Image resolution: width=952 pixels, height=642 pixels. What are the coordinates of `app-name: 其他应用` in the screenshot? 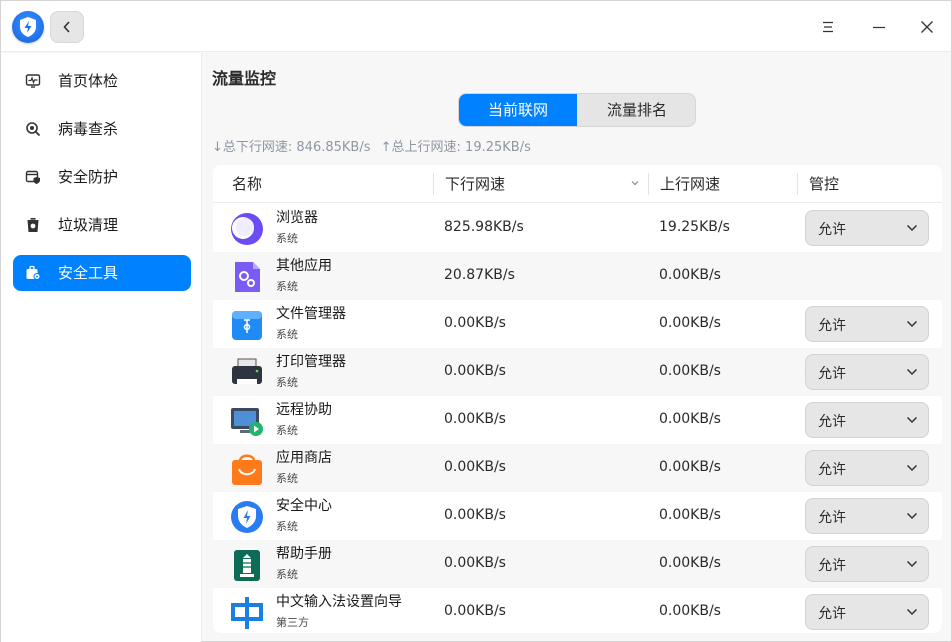 It's located at (304, 266).